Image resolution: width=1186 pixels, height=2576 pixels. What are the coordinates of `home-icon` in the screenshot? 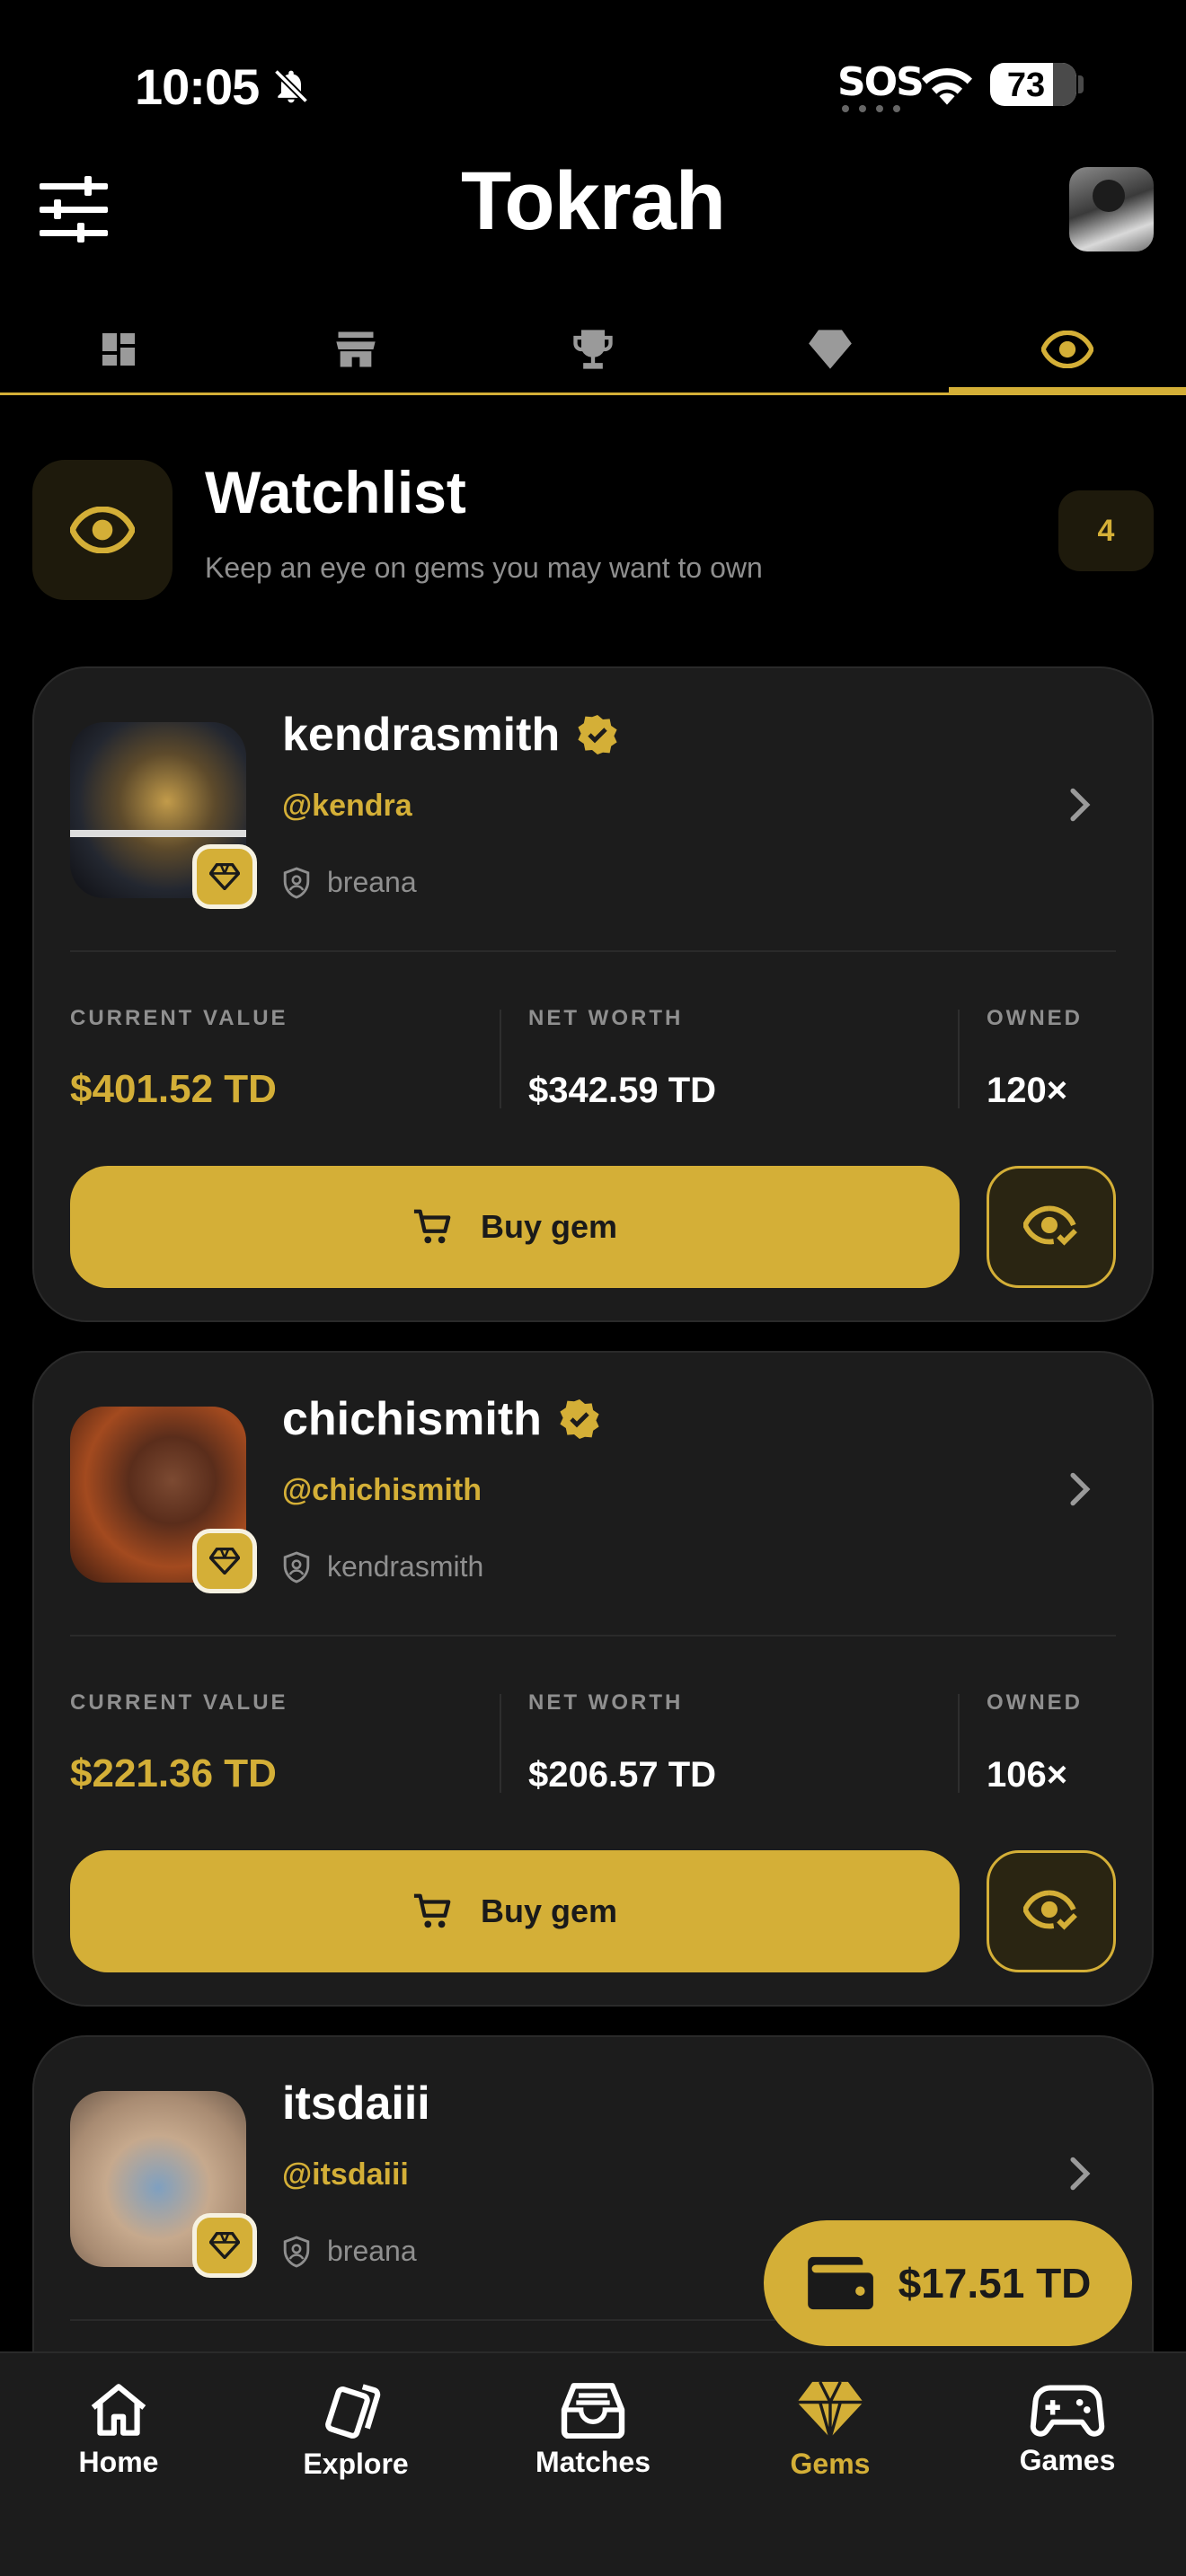 It's located at (118, 2409).